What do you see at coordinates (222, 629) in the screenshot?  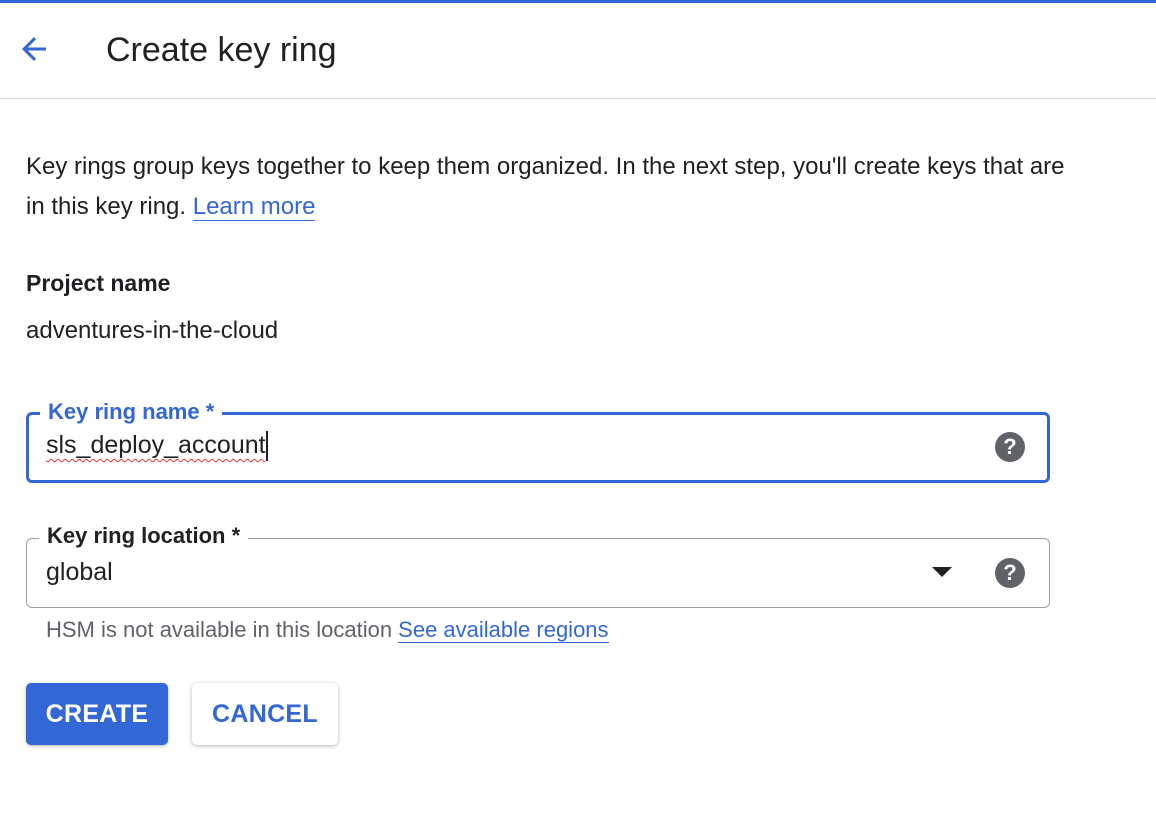 I see `location-hint-text: HSM is not available in this location` at bounding box center [222, 629].